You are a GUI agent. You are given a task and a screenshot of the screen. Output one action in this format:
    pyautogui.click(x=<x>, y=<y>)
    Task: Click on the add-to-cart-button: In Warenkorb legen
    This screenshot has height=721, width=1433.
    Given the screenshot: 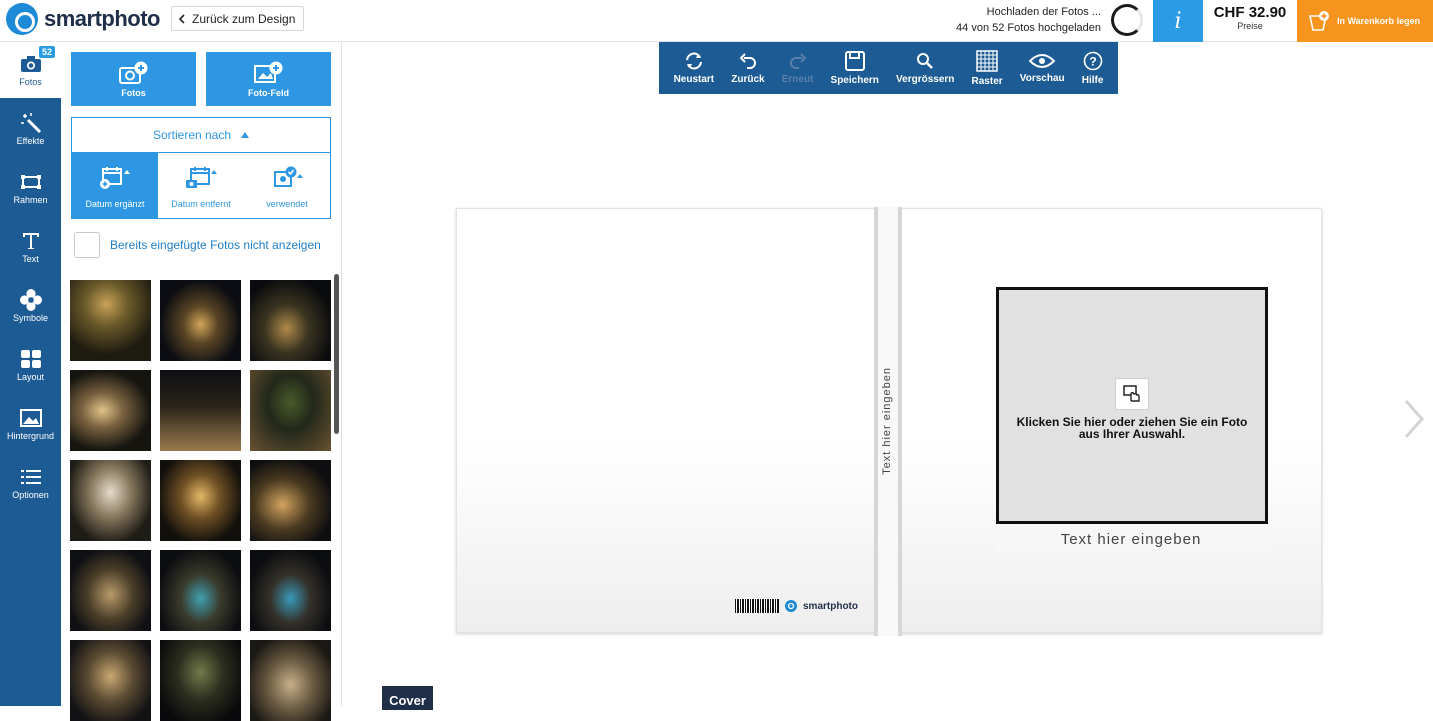 What is the action you would take?
    pyautogui.click(x=1365, y=21)
    